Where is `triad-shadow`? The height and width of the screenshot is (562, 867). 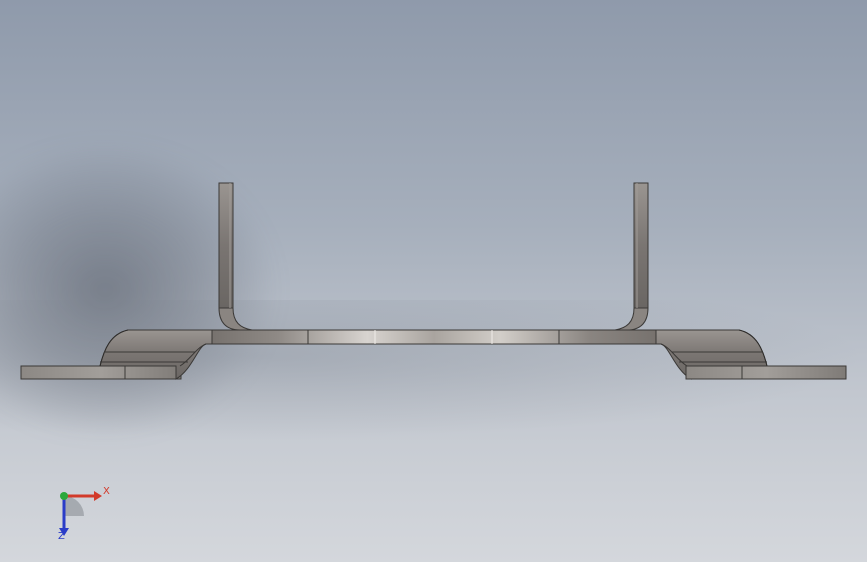
triad-shadow is located at coordinates (74, 506).